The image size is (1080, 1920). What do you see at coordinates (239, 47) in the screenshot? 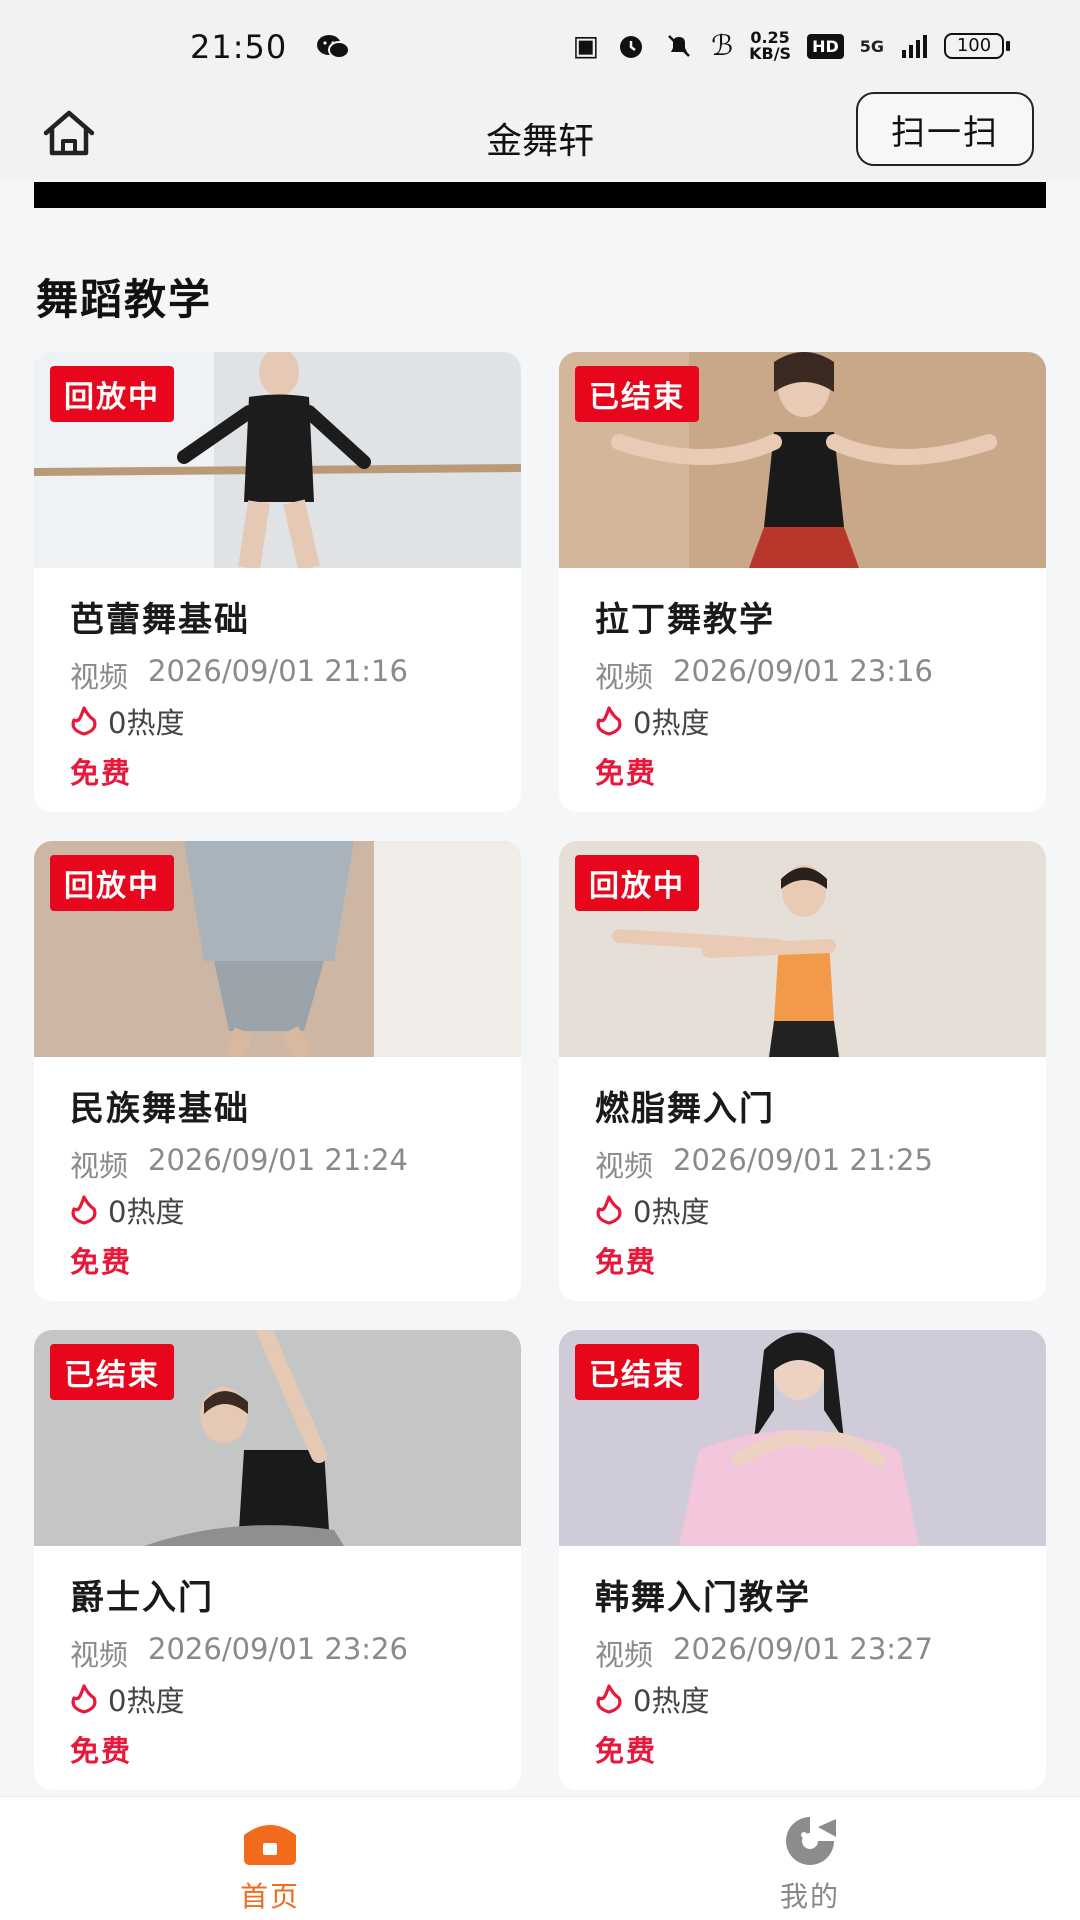
I see `status-time: 21:50` at bounding box center [239, 47].